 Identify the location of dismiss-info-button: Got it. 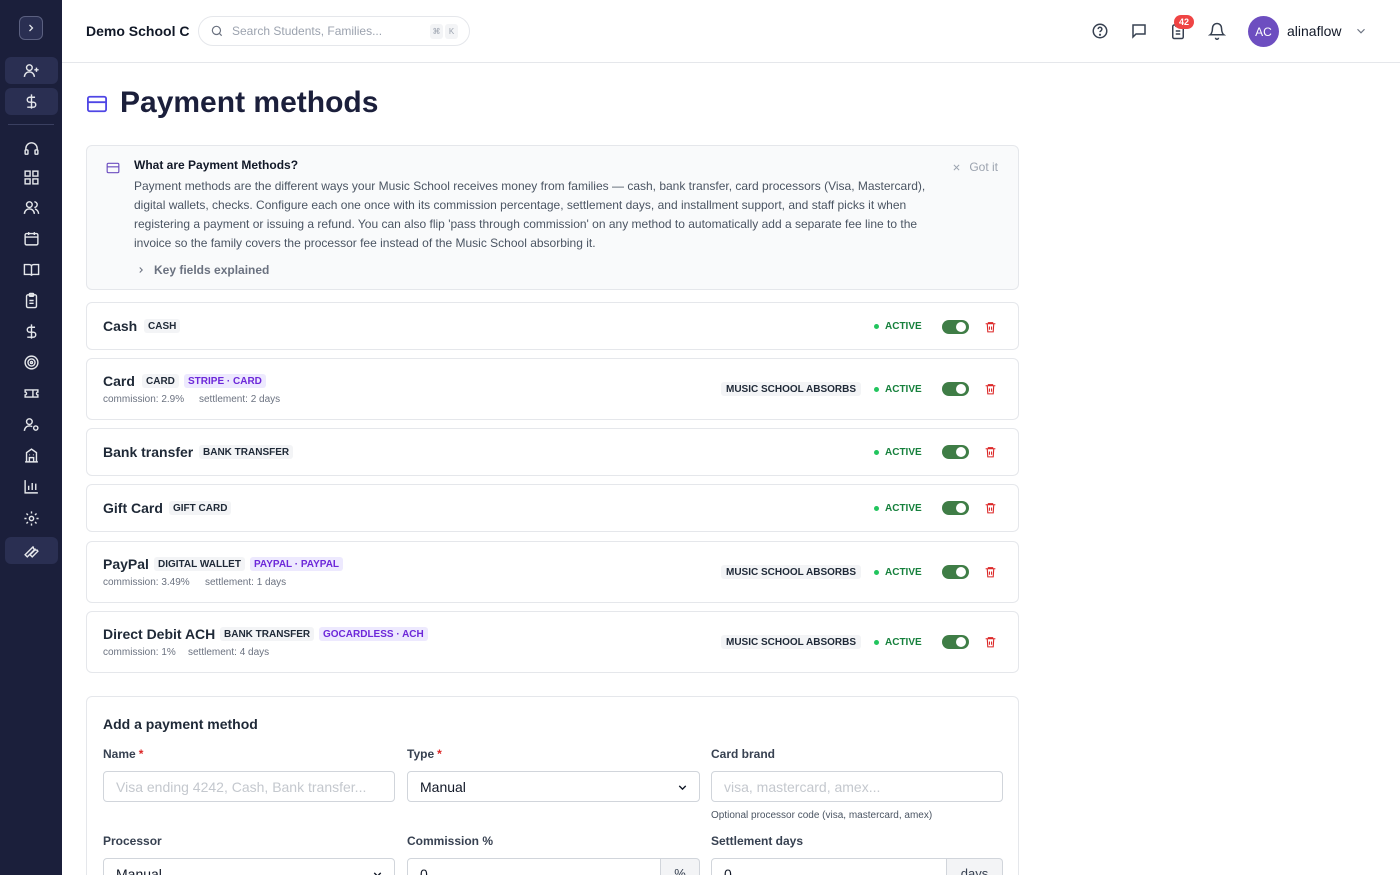
(975, 167).